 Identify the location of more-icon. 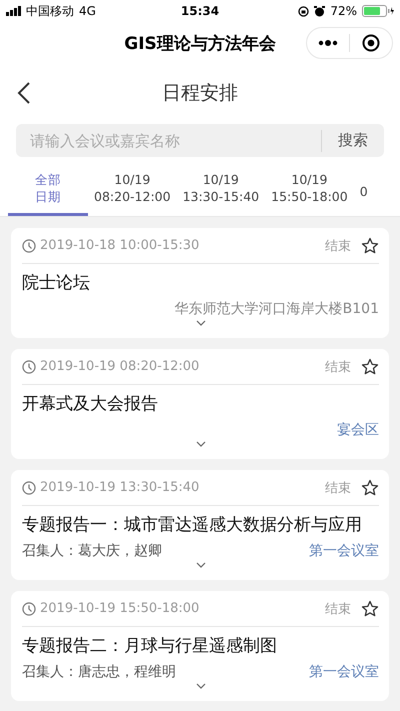
(328, 43).